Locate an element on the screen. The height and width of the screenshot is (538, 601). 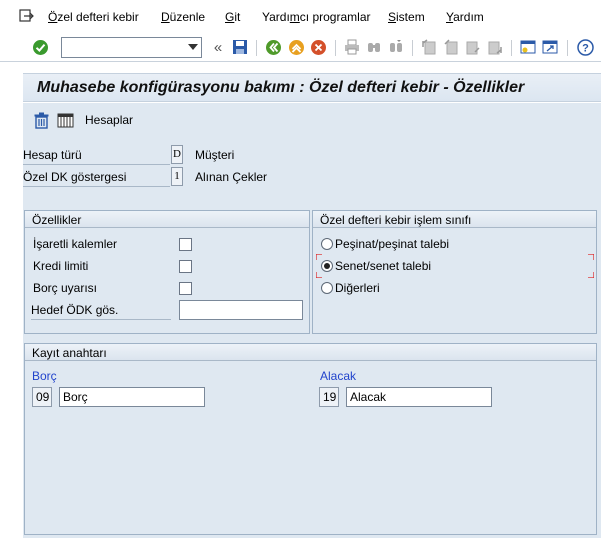
last-page-icon is located at coordinates (495, 47).